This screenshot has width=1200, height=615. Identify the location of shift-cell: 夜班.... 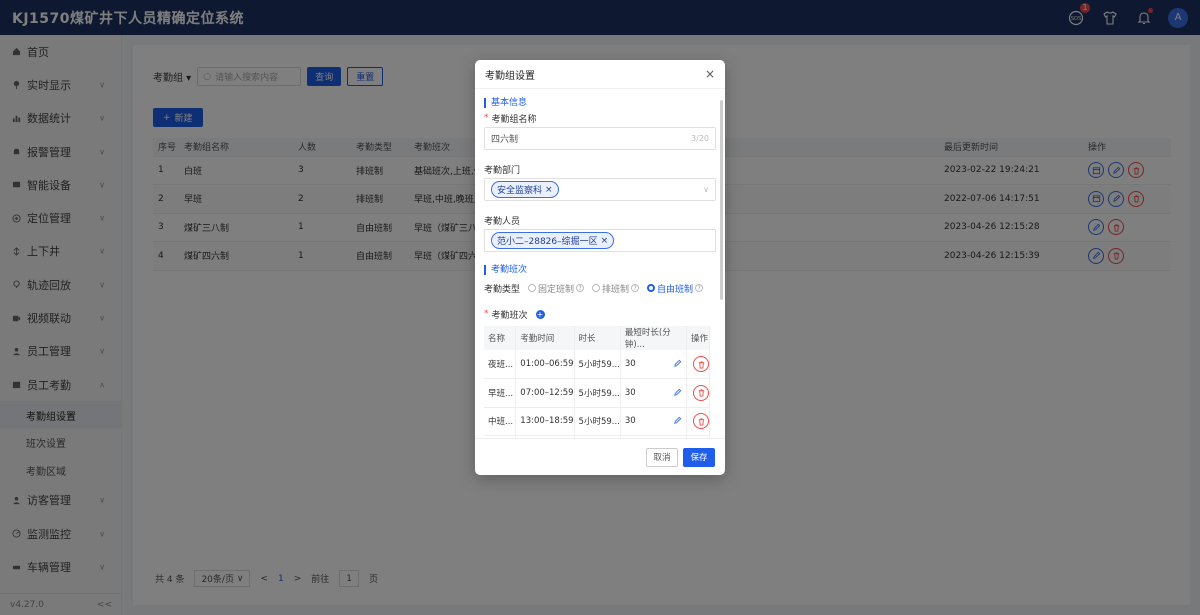
(500, 364).